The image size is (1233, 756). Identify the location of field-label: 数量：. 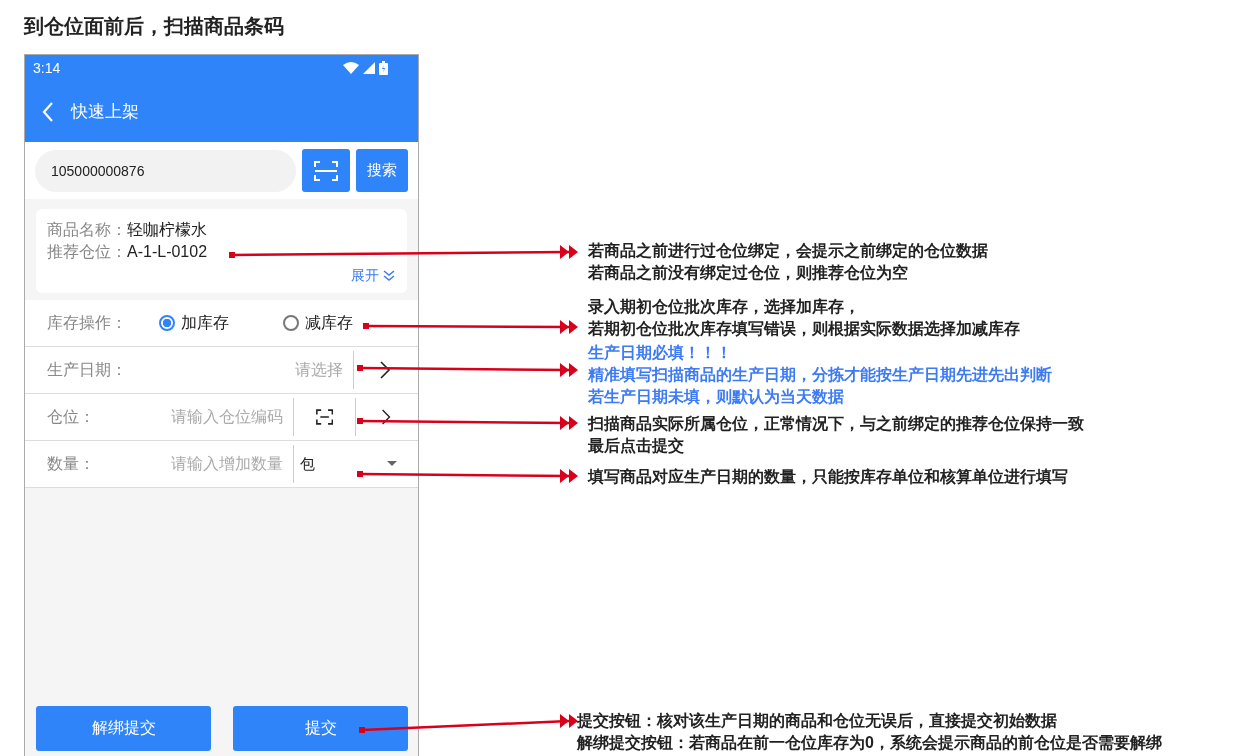
(71, 463).